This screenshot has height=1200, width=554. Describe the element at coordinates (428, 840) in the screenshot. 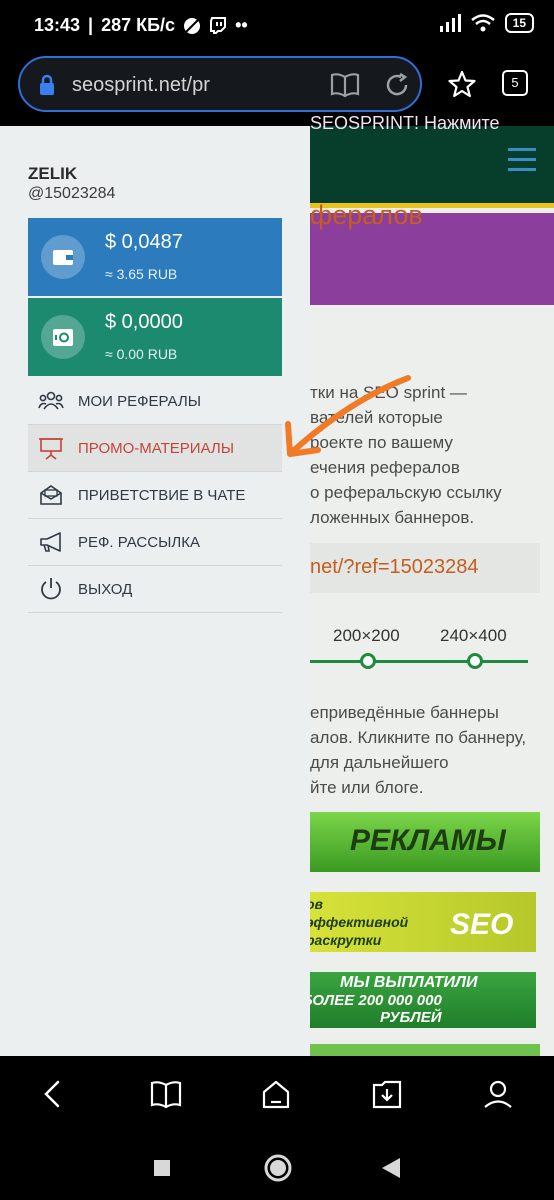

I see `ad-banner-text: РЕКЛАМЫ` at that location.